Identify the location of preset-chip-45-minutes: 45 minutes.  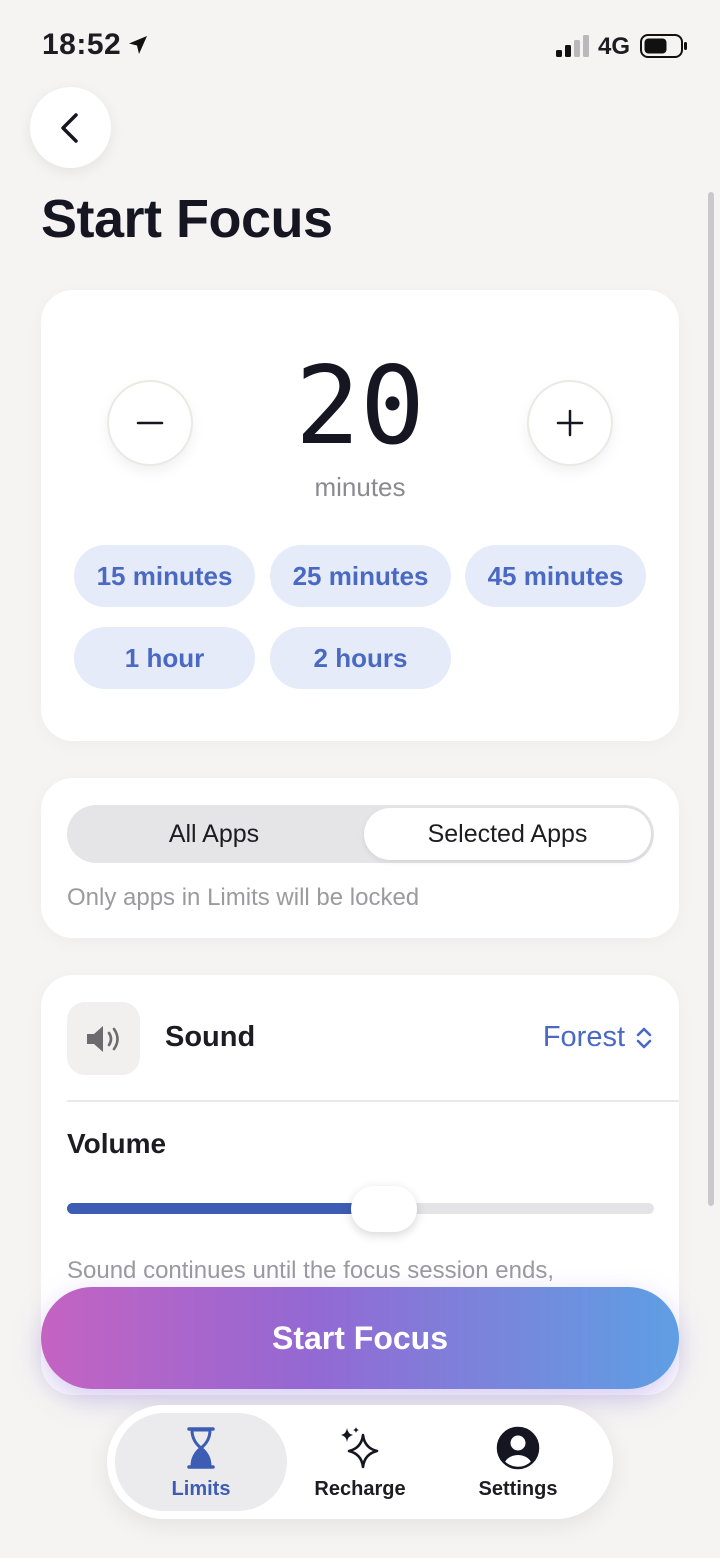
(555, 576).